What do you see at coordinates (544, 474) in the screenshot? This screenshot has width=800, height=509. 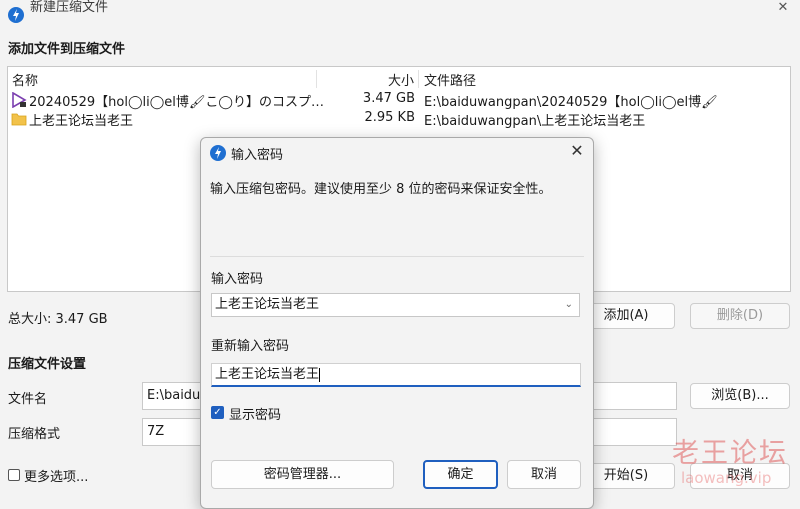 I see `cancel-button: 取消` at bounding box center [544, 474].